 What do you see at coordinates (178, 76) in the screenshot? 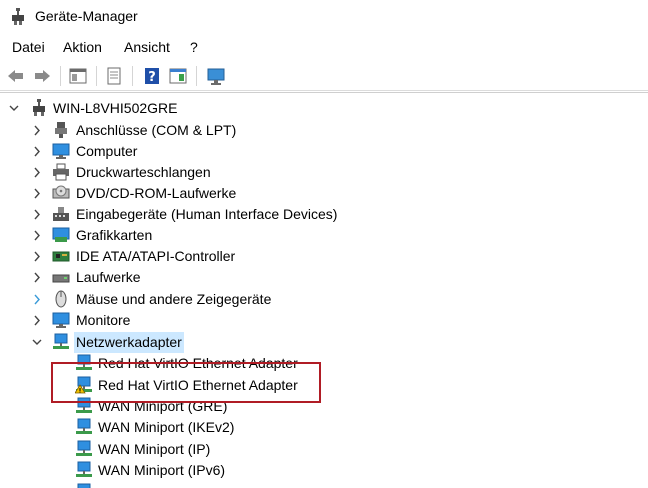
I see `action-pane-icon` at bounding box center [178, 76].